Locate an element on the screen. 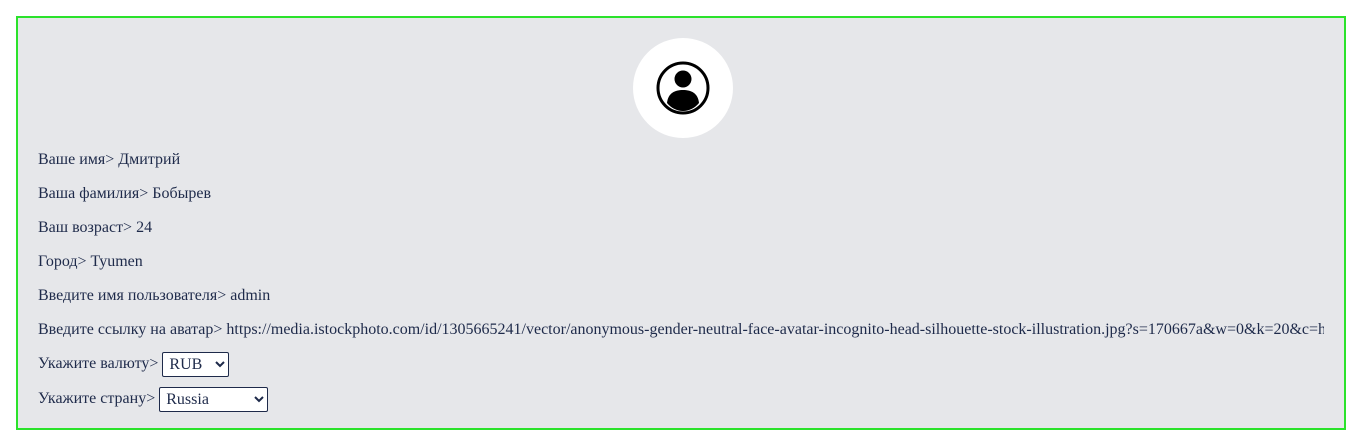 The width and height of the screenshot is (1350, 434). country-label: Укажите страну> is located at coordinates (97, 399).